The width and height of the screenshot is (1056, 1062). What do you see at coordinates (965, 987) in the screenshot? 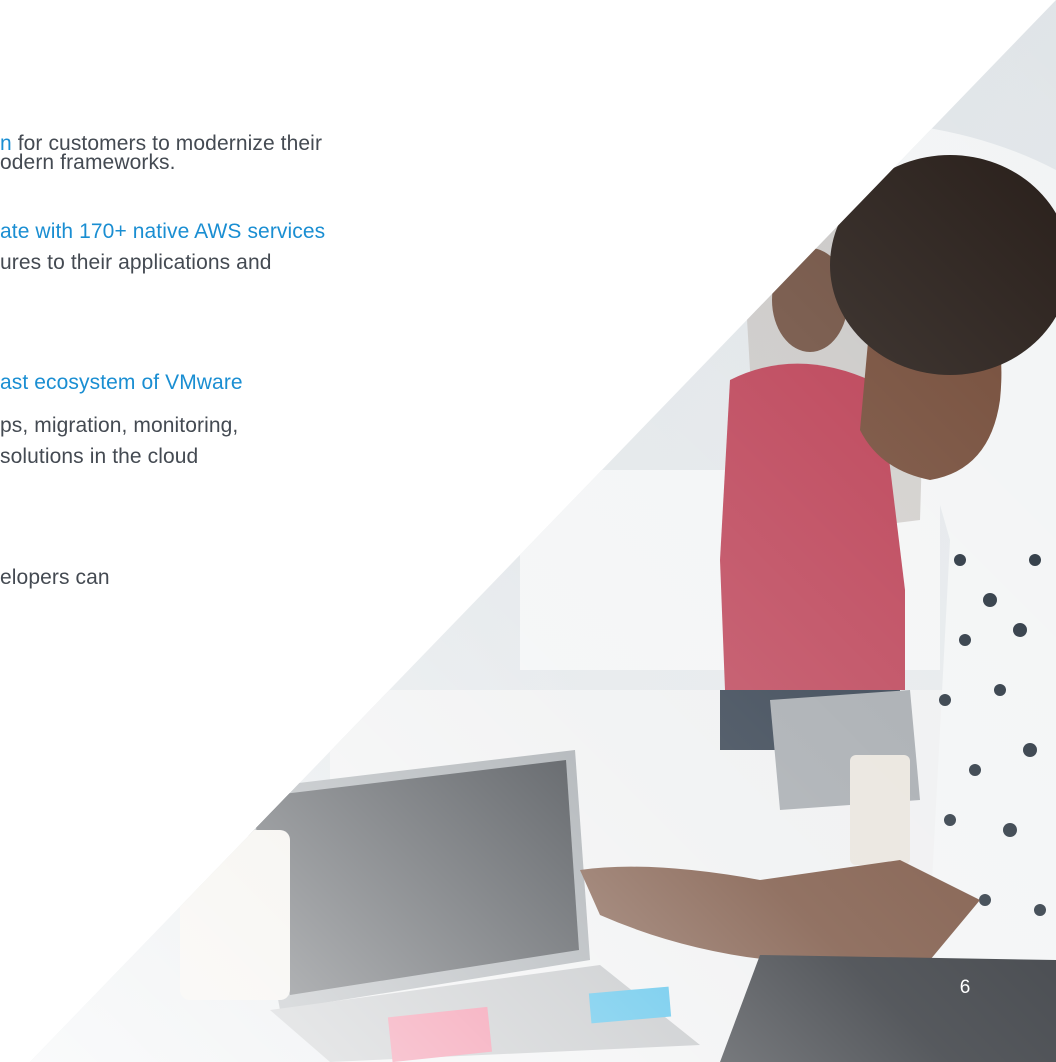
I see `page-number: 6` at bounding box center [965, 987].